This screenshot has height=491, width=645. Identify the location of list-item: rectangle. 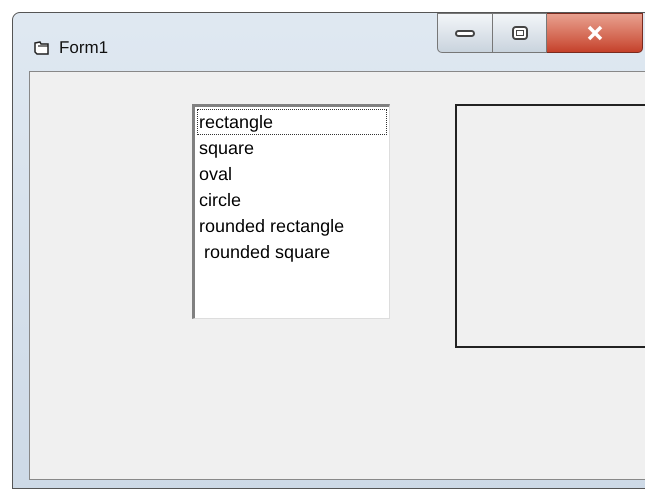
(292, 122).